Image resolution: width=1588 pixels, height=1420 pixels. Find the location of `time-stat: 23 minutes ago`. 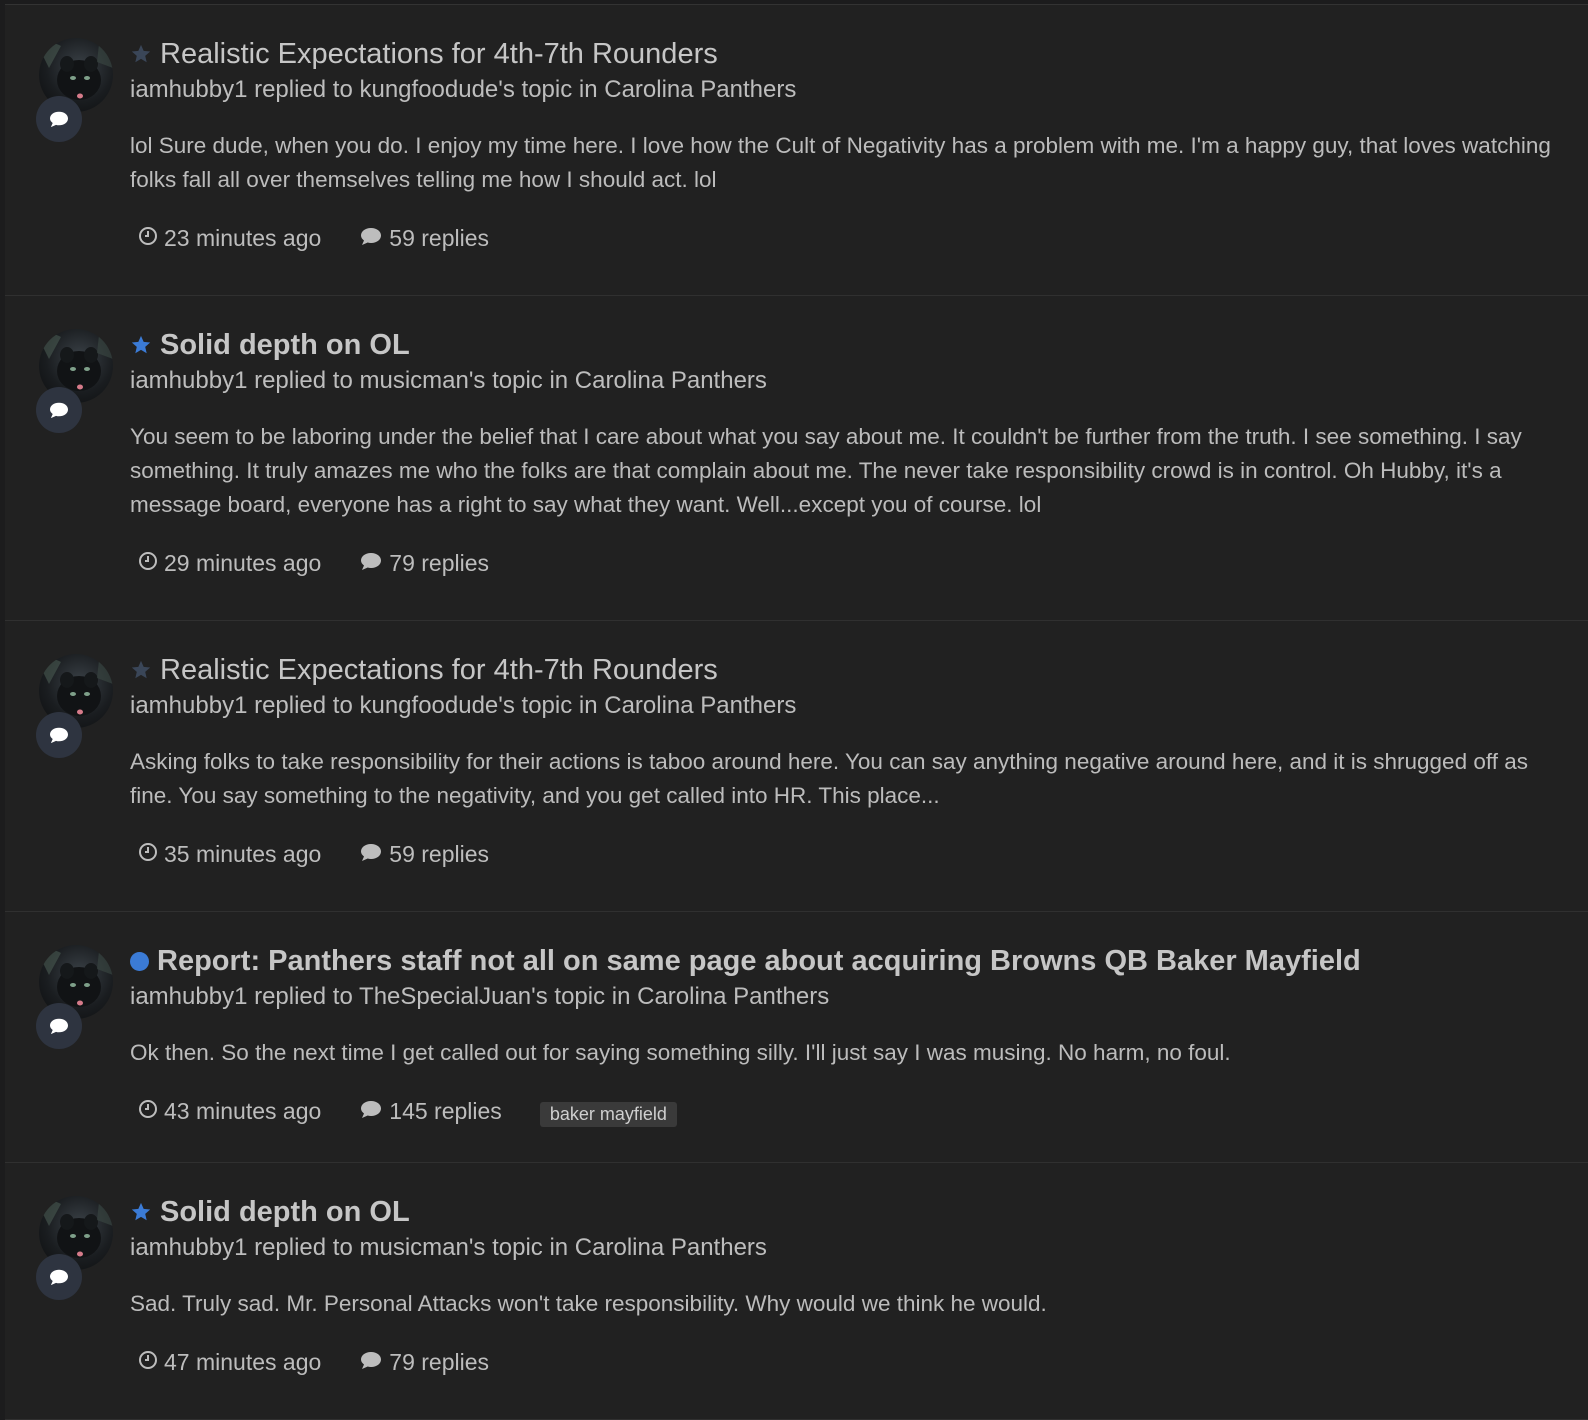

time-stat: 23 minutes ago is located at coordinates (229, 238).